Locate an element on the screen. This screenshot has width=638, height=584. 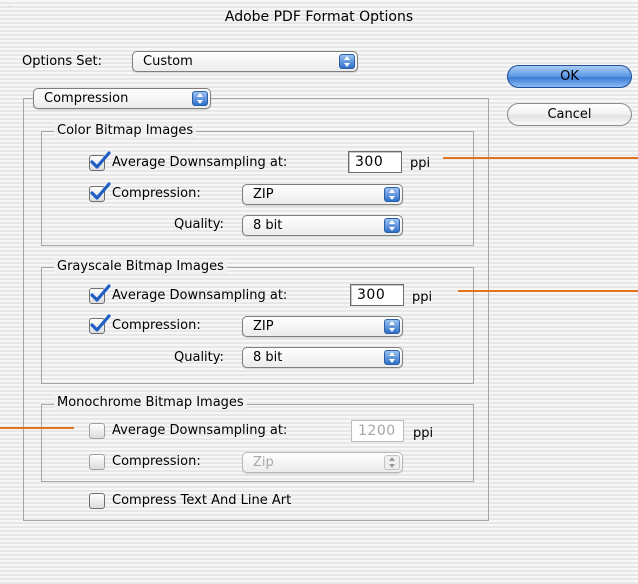
color-ppi-unit: ppi is located at coordinates (420, 163).